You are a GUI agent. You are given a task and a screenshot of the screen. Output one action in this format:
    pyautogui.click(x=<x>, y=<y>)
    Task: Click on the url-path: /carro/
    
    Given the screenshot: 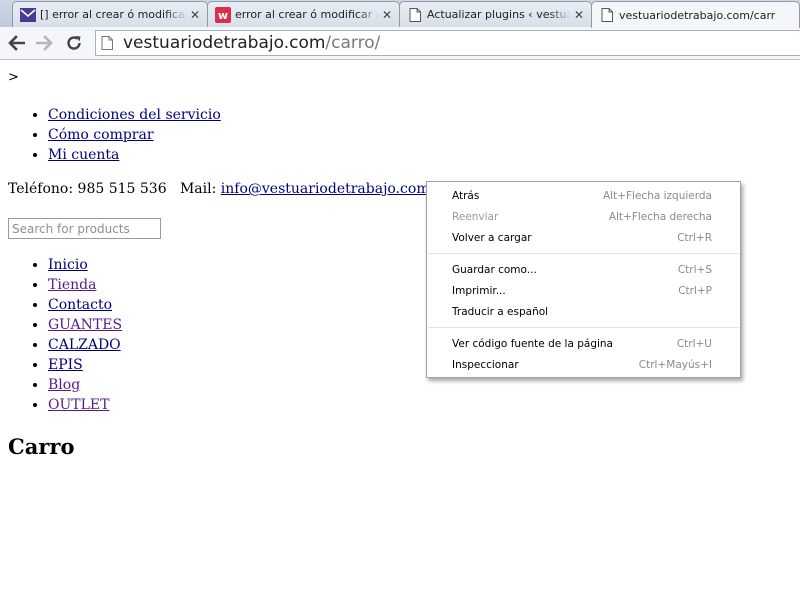 What is the action you would take?
    pyautogui.click(x=353, y=43)
    